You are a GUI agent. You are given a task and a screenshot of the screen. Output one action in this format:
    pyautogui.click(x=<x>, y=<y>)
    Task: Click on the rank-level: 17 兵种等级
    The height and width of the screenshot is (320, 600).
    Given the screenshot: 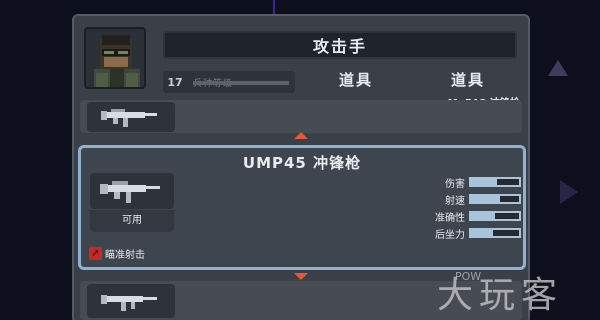 What is the action you would take?
    pyautogui.click(x=229, y=82)
    